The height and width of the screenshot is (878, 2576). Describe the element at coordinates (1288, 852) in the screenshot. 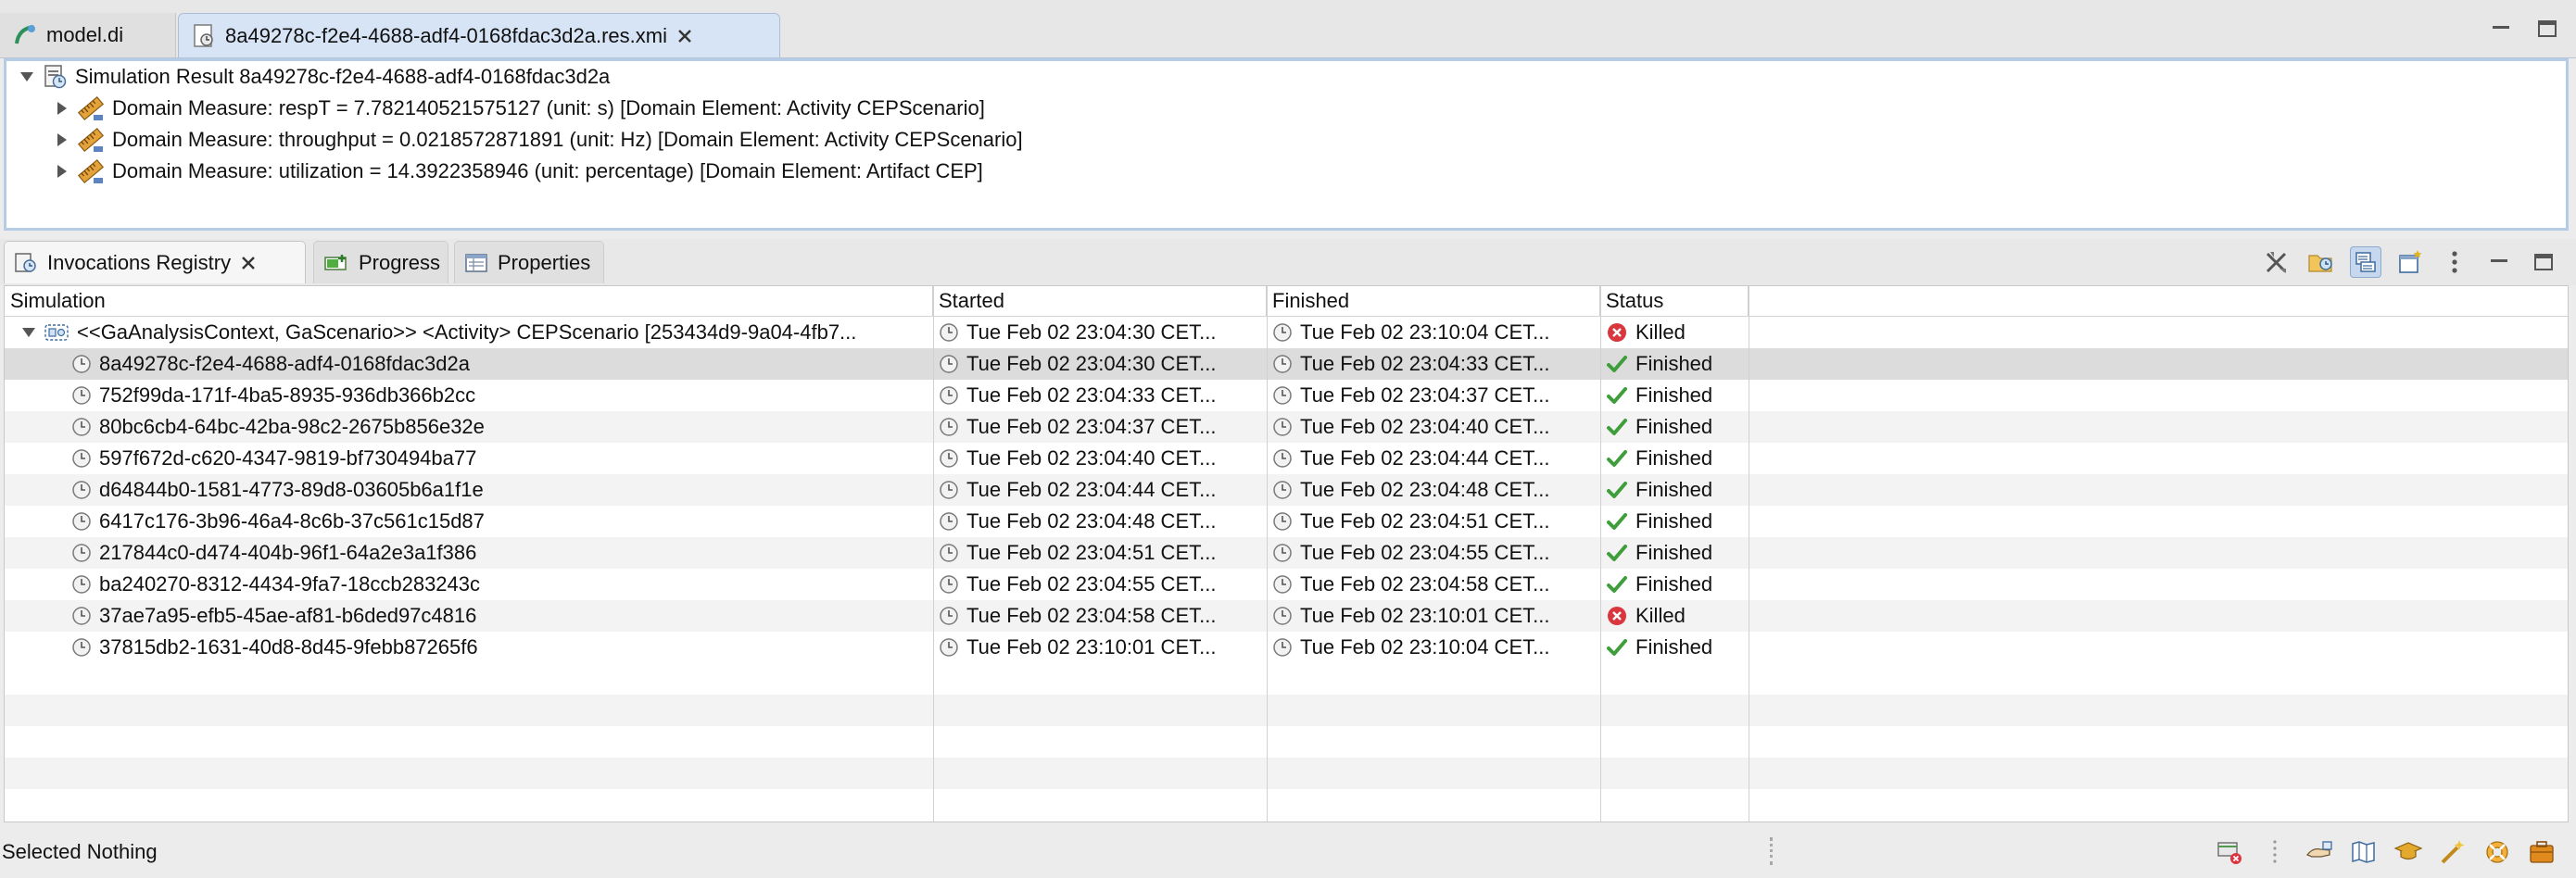

I see `status-bar: Selected Nothing` at that location.